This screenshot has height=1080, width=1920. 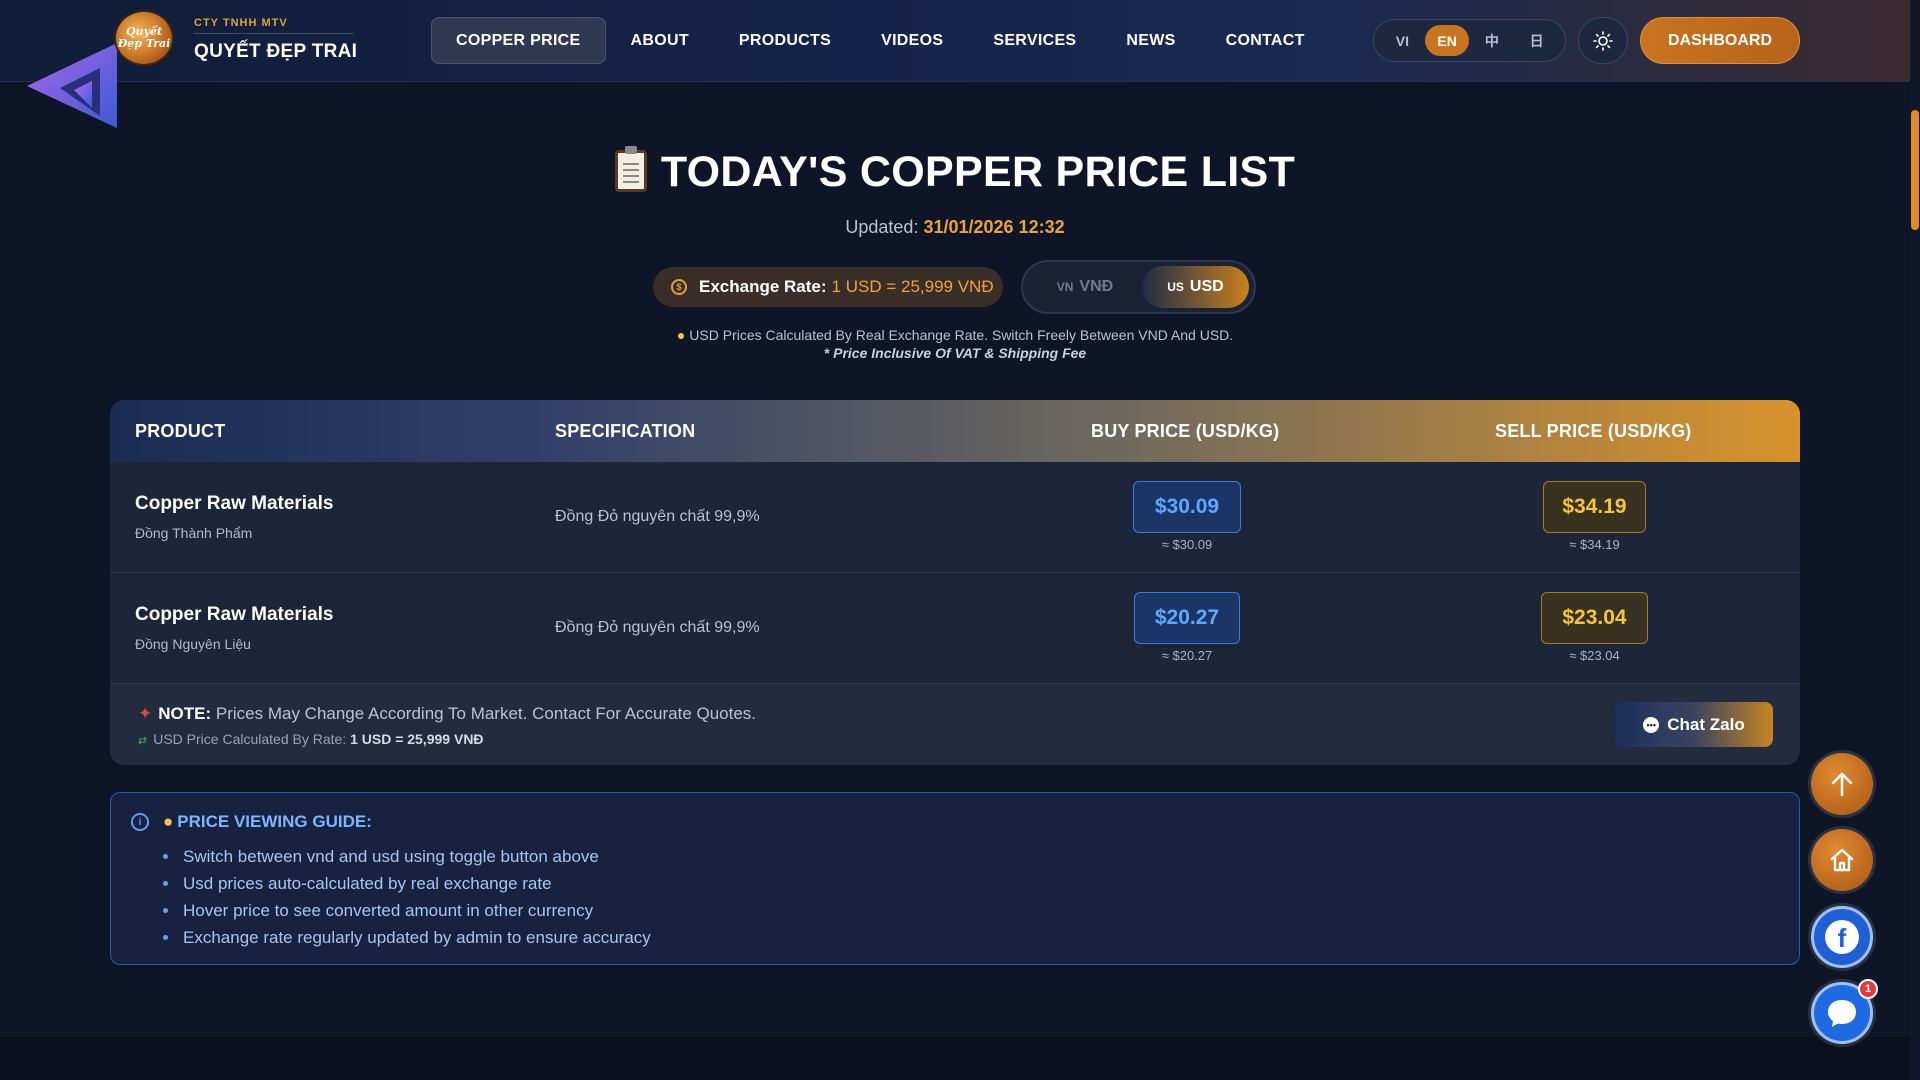 I want to click on logo-triangle-icon, so click(x=72, y=85).